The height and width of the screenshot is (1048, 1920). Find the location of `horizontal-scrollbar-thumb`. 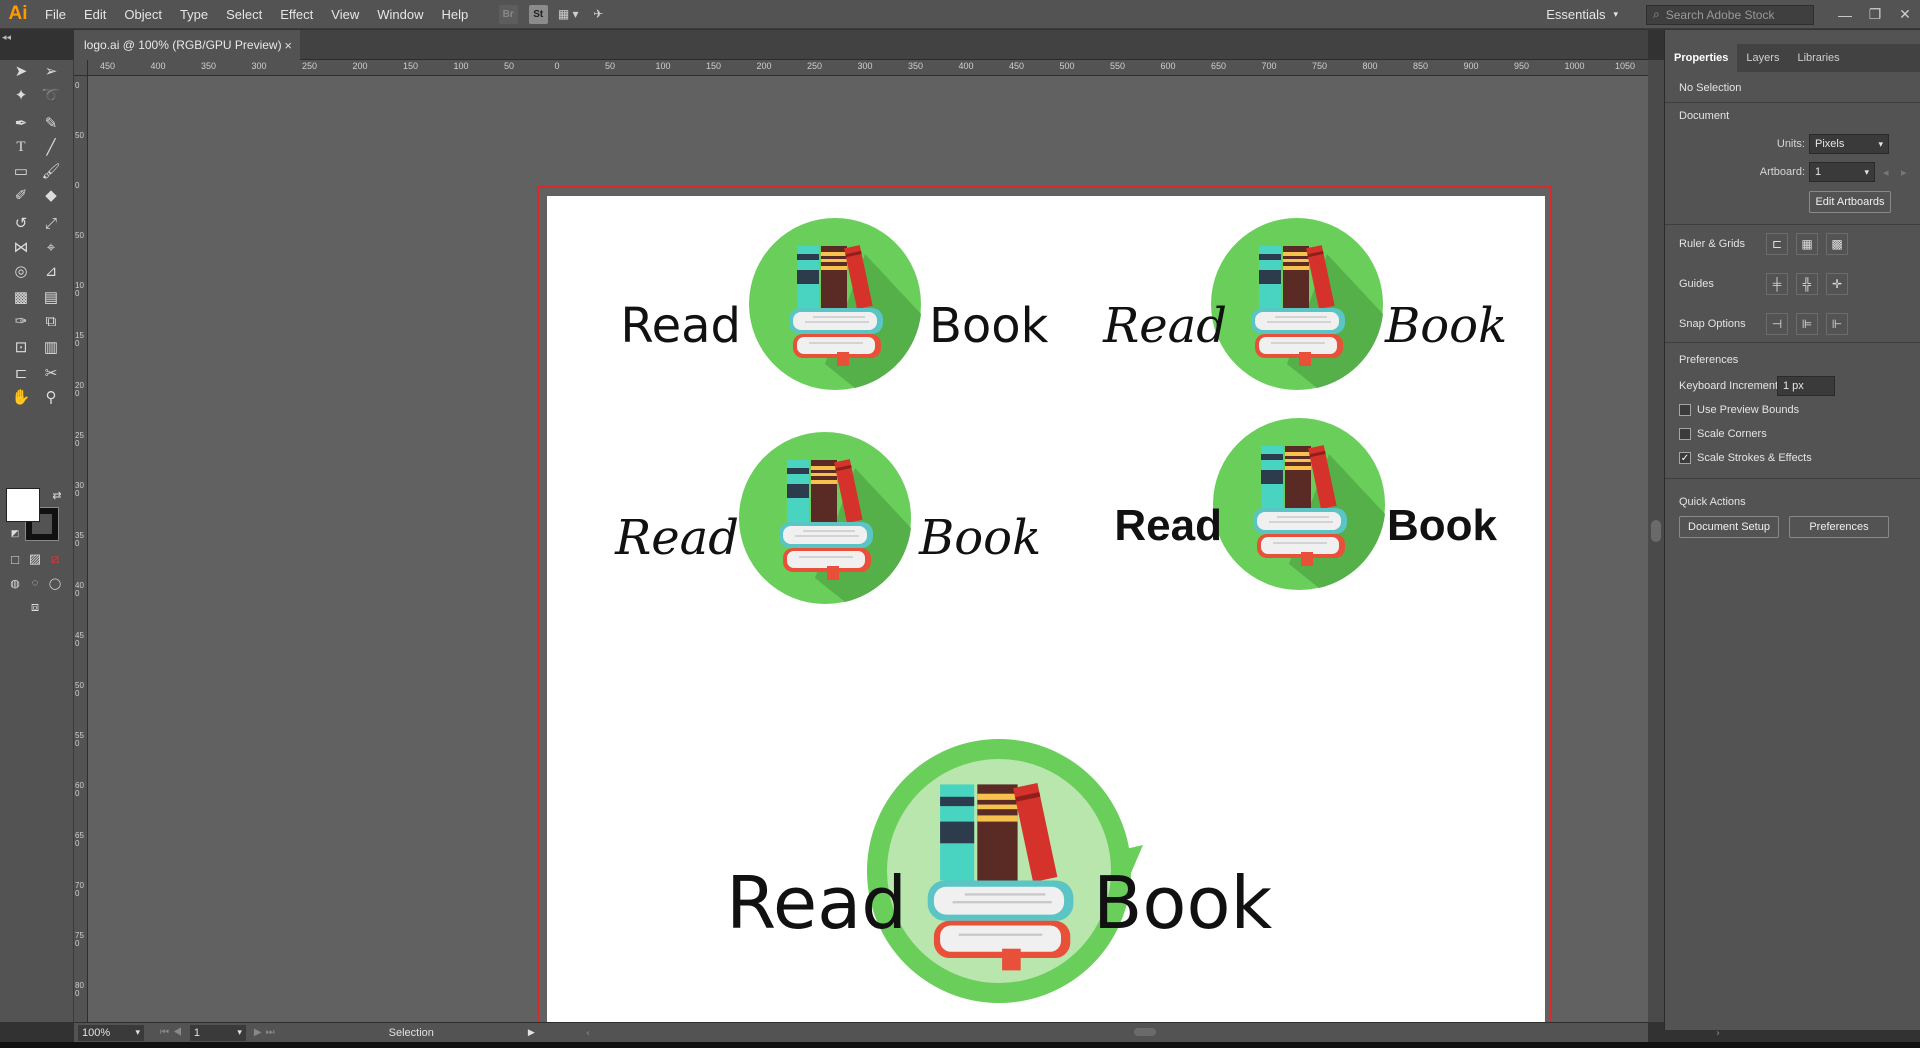

horizontal-scrollbar-thumb is located at coordinates (1145, 1032).